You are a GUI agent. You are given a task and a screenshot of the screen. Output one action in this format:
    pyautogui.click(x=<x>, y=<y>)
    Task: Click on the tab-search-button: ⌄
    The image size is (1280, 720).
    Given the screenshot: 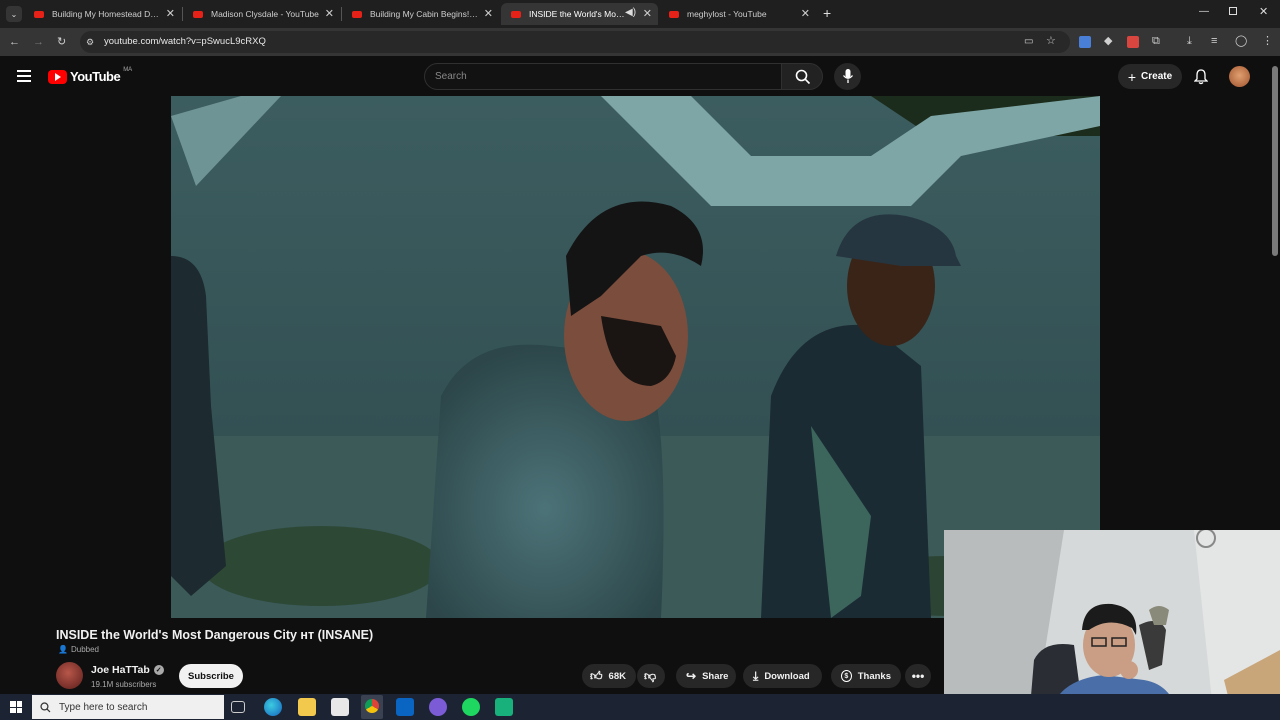 What is the action you would take?
    pyautogui.click(x=14, y=14)
    